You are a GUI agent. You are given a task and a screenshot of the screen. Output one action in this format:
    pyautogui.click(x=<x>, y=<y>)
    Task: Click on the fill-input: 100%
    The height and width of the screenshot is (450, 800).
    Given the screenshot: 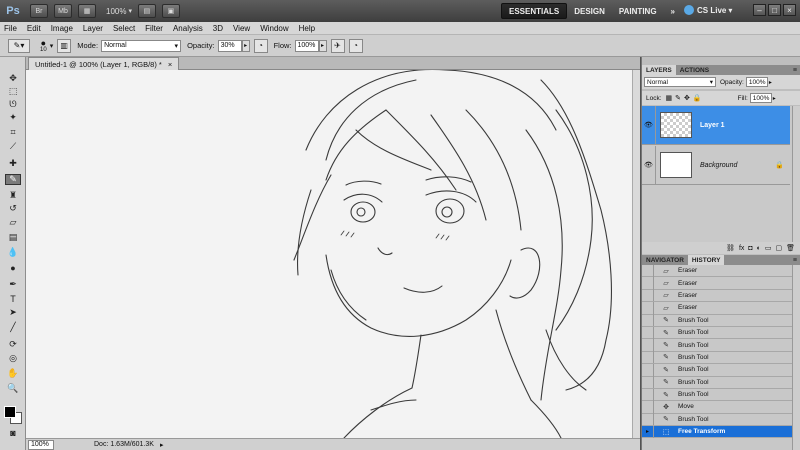 What is the action you would take?
    pyautogui.click(x=760, y=98)
    